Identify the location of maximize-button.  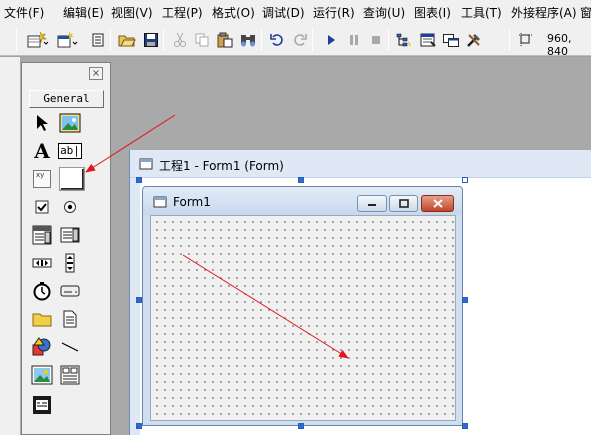
(403, 203).